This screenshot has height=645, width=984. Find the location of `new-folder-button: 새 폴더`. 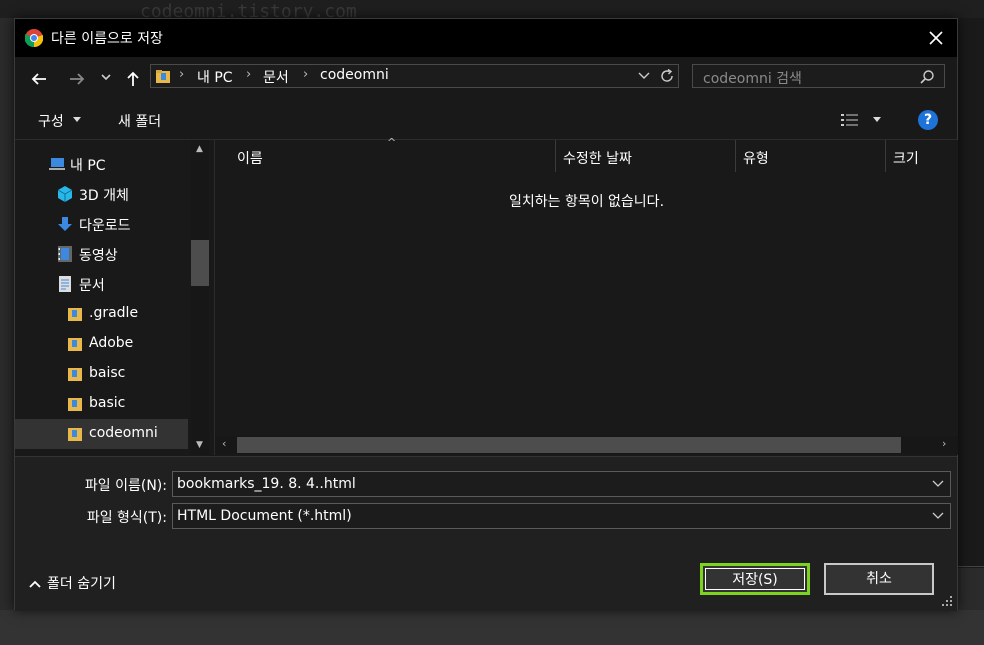

new-folder-button: 새 폴더 is located at coordinates (139, 121).